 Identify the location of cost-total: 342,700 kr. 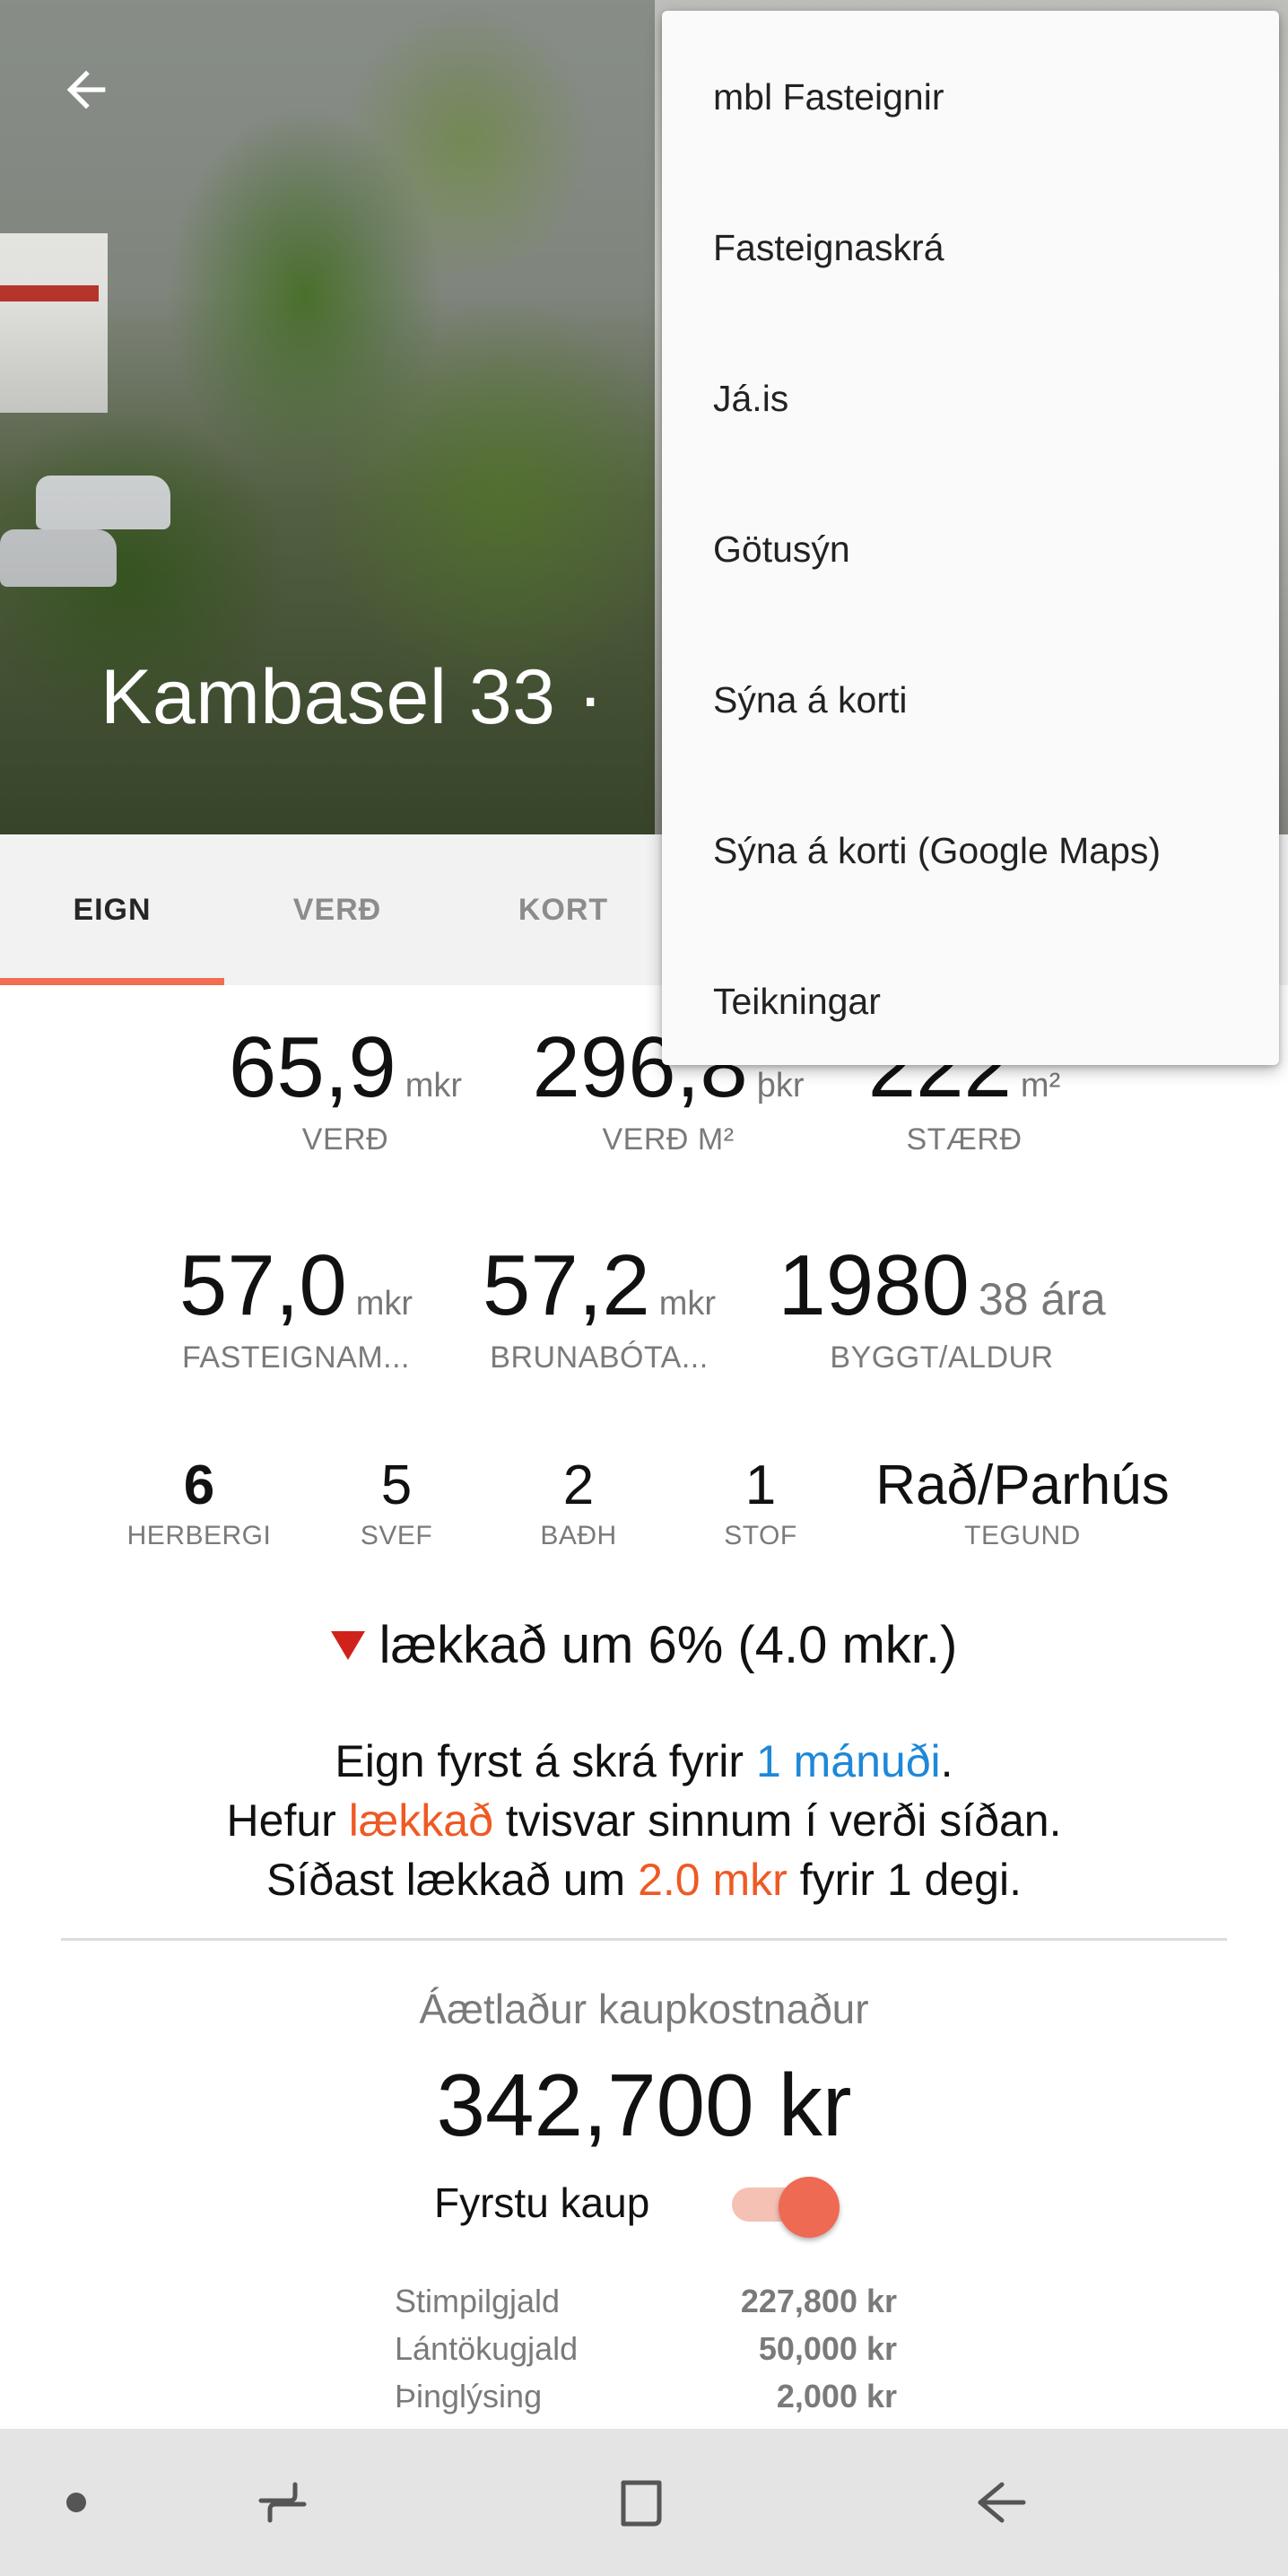
(644, 2105).